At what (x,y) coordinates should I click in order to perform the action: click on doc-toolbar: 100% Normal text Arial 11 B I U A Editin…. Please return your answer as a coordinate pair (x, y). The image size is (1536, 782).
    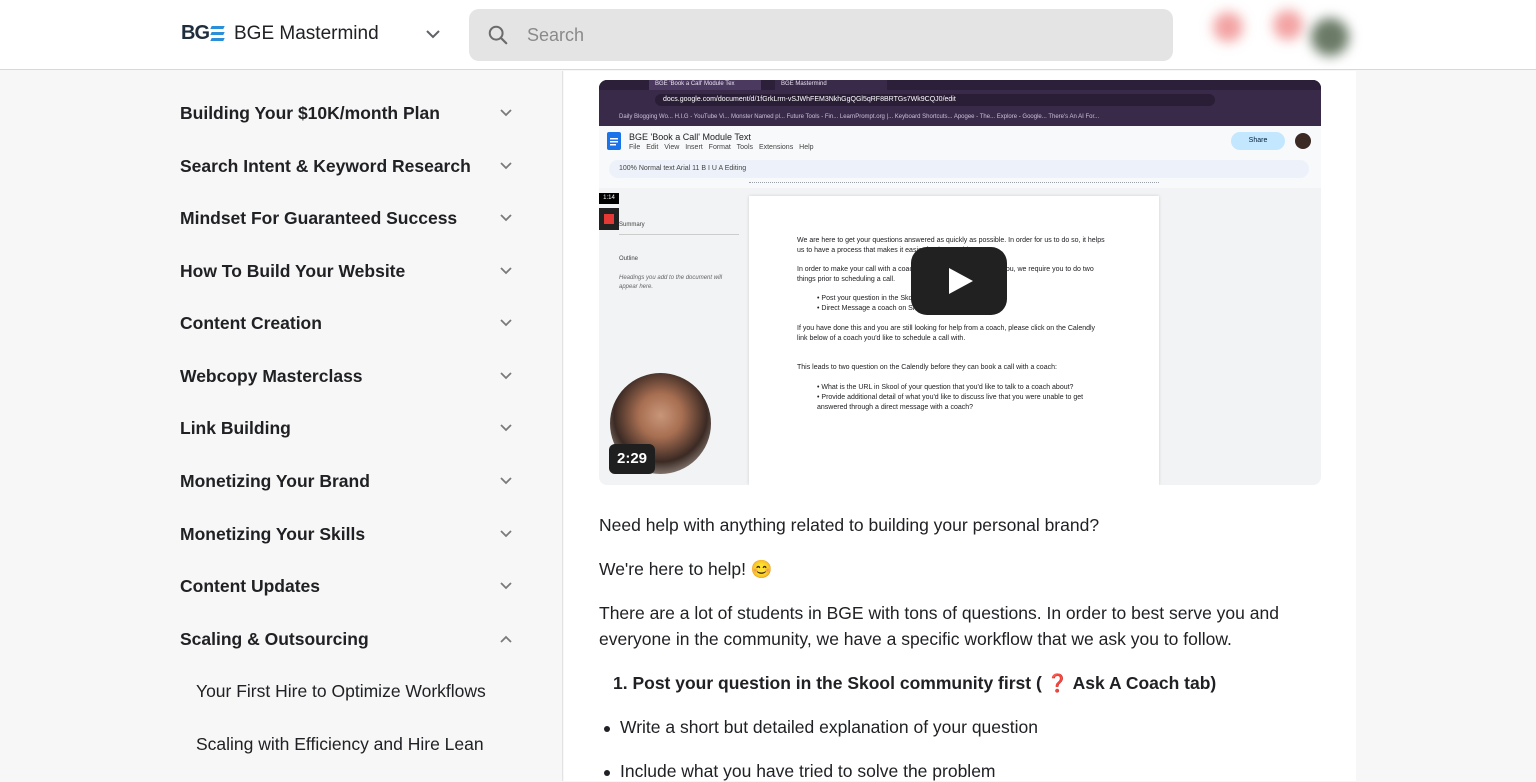
    Looking at the image, I should click on (959, 169).